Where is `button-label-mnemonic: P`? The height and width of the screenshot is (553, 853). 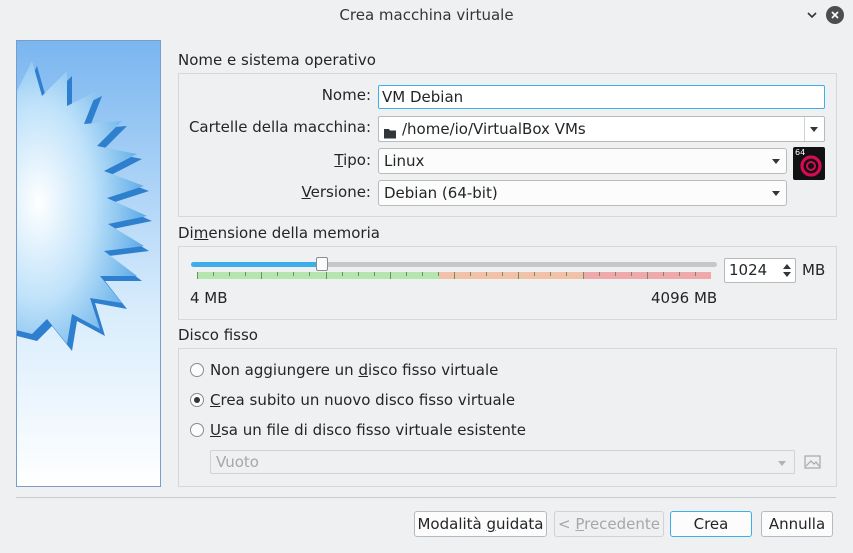 button-label-mnemonic: P is located at coordinates (580, 524).